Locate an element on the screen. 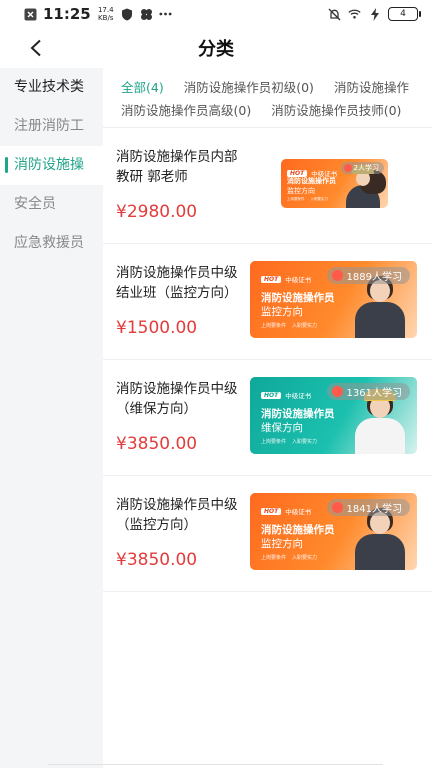 The height and width of the screenshot is (768, 432). course-thumbnail: HOT 中级证书 消防设施操作员 监控方向 上岗要条件 入职要实力 2人学习 is located at coordinates (334, 183).